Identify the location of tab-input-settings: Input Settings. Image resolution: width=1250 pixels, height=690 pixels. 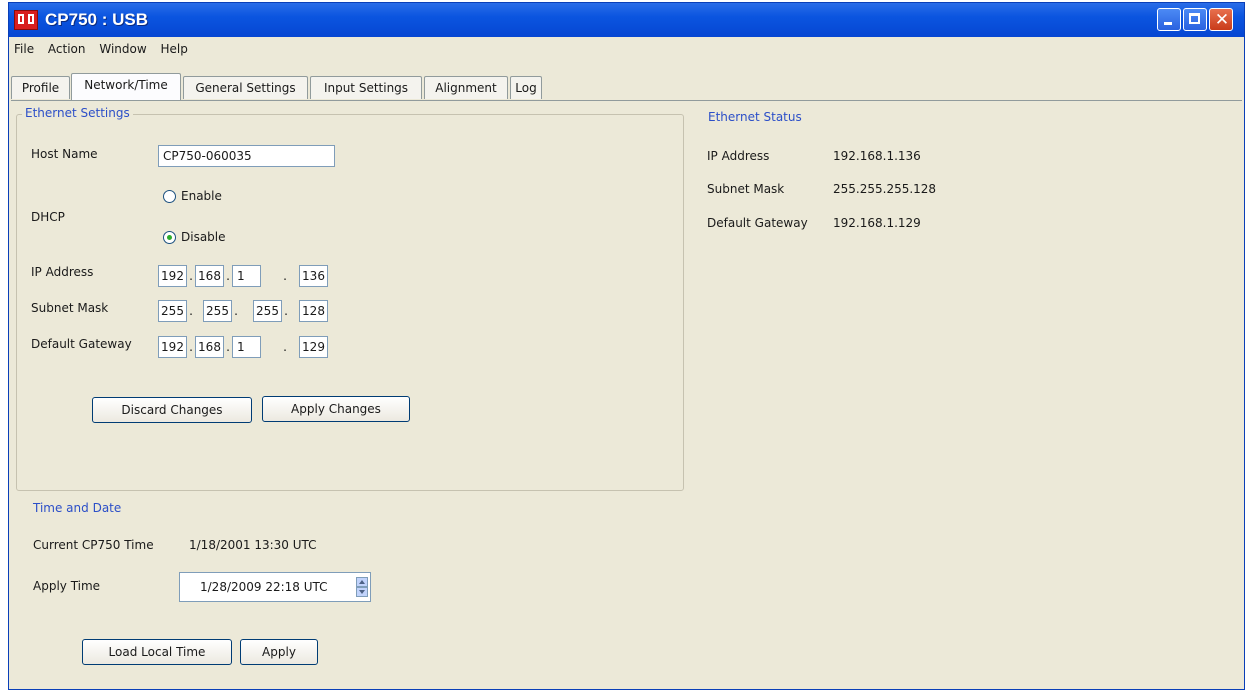
(366, 87).